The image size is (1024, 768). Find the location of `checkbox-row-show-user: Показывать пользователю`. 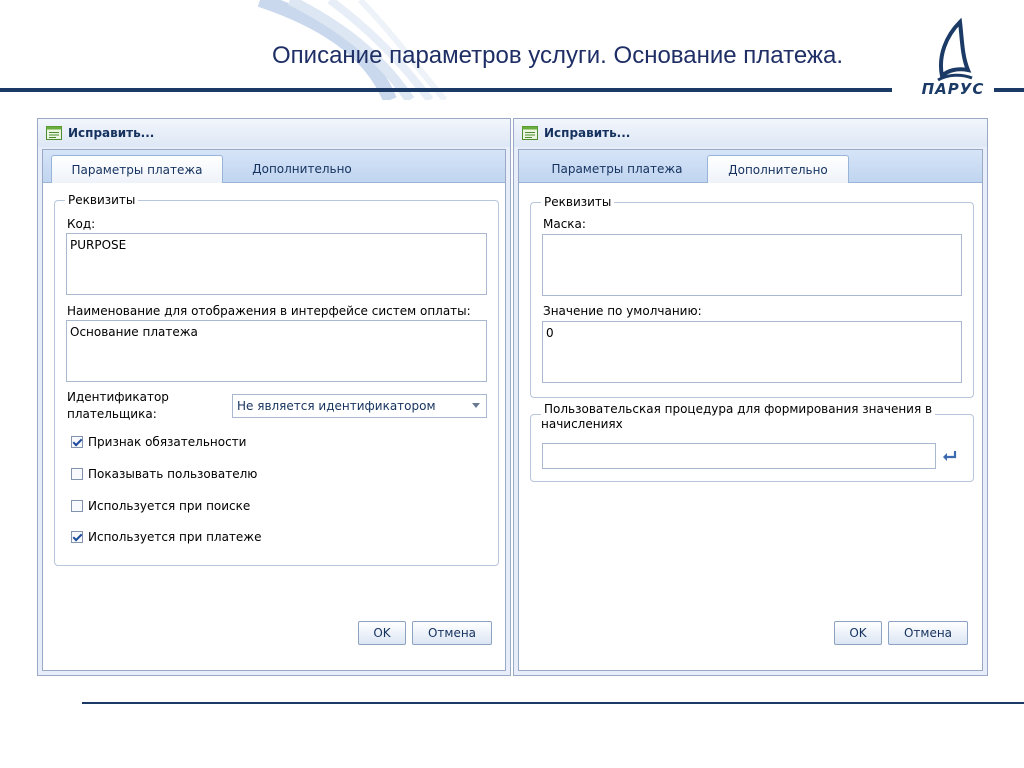

checkbox-row-show-user: Показывать пользователю is located at coordinates (164, 474).